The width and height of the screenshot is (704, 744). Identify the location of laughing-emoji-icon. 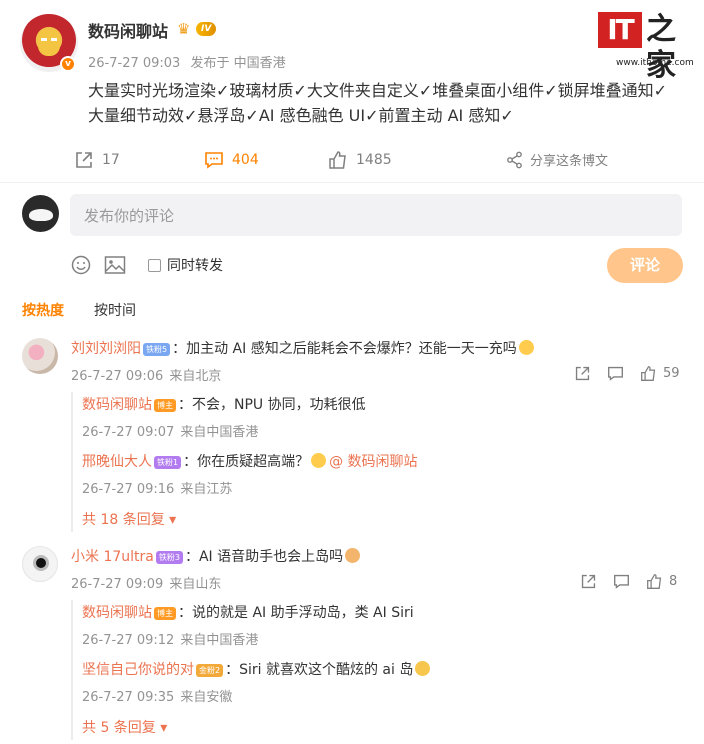
(319, 460).